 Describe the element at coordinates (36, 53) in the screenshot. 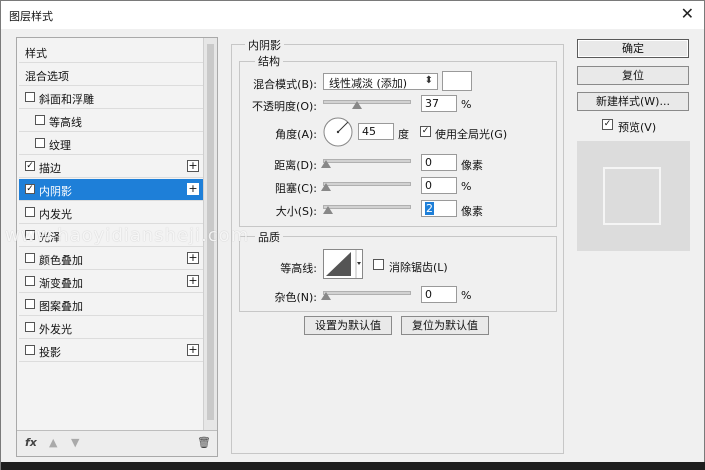

I see `list-item-label: 样式` at that location.